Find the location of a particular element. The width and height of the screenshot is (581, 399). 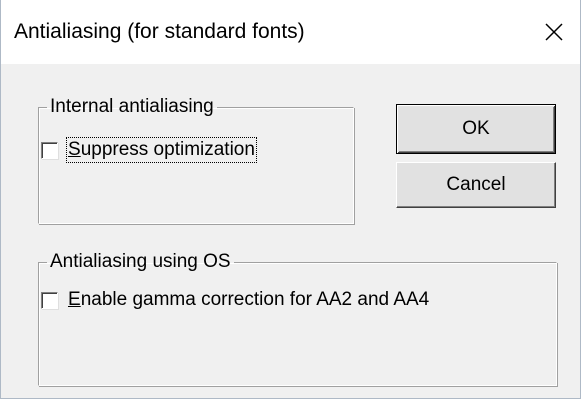

suppress-optimization-checkbox is located at coordinates (49, 150).